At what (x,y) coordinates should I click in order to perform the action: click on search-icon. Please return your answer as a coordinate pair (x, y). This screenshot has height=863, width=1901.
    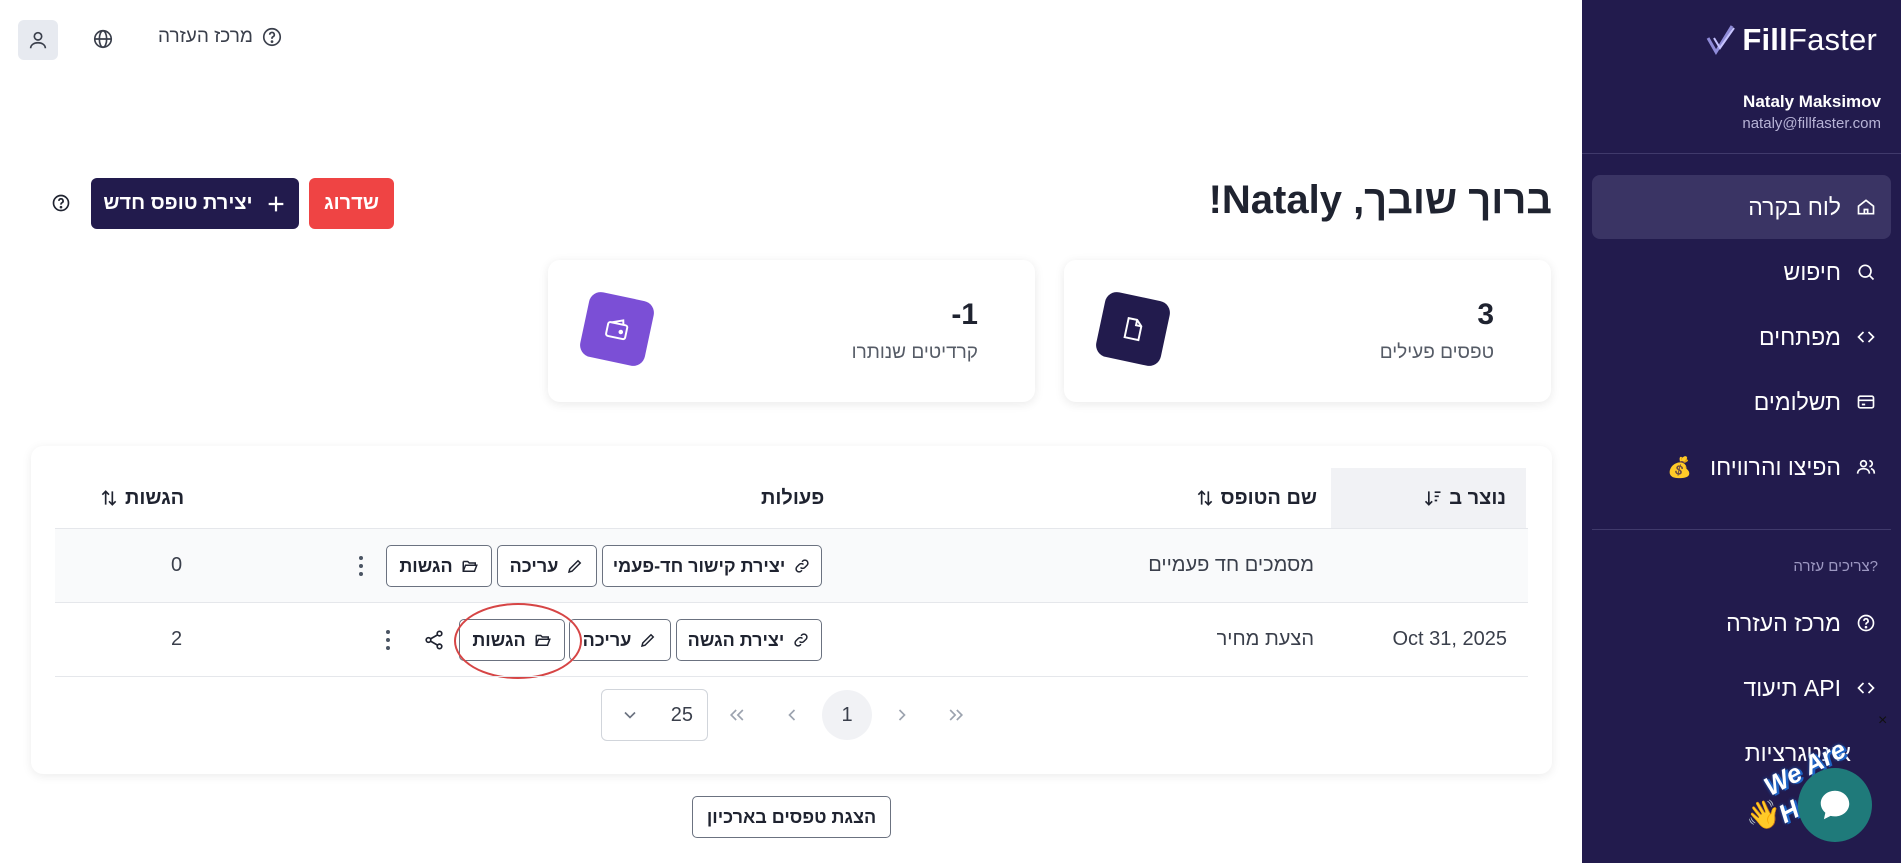
    Looking at the image, I should click on (1866, 272).